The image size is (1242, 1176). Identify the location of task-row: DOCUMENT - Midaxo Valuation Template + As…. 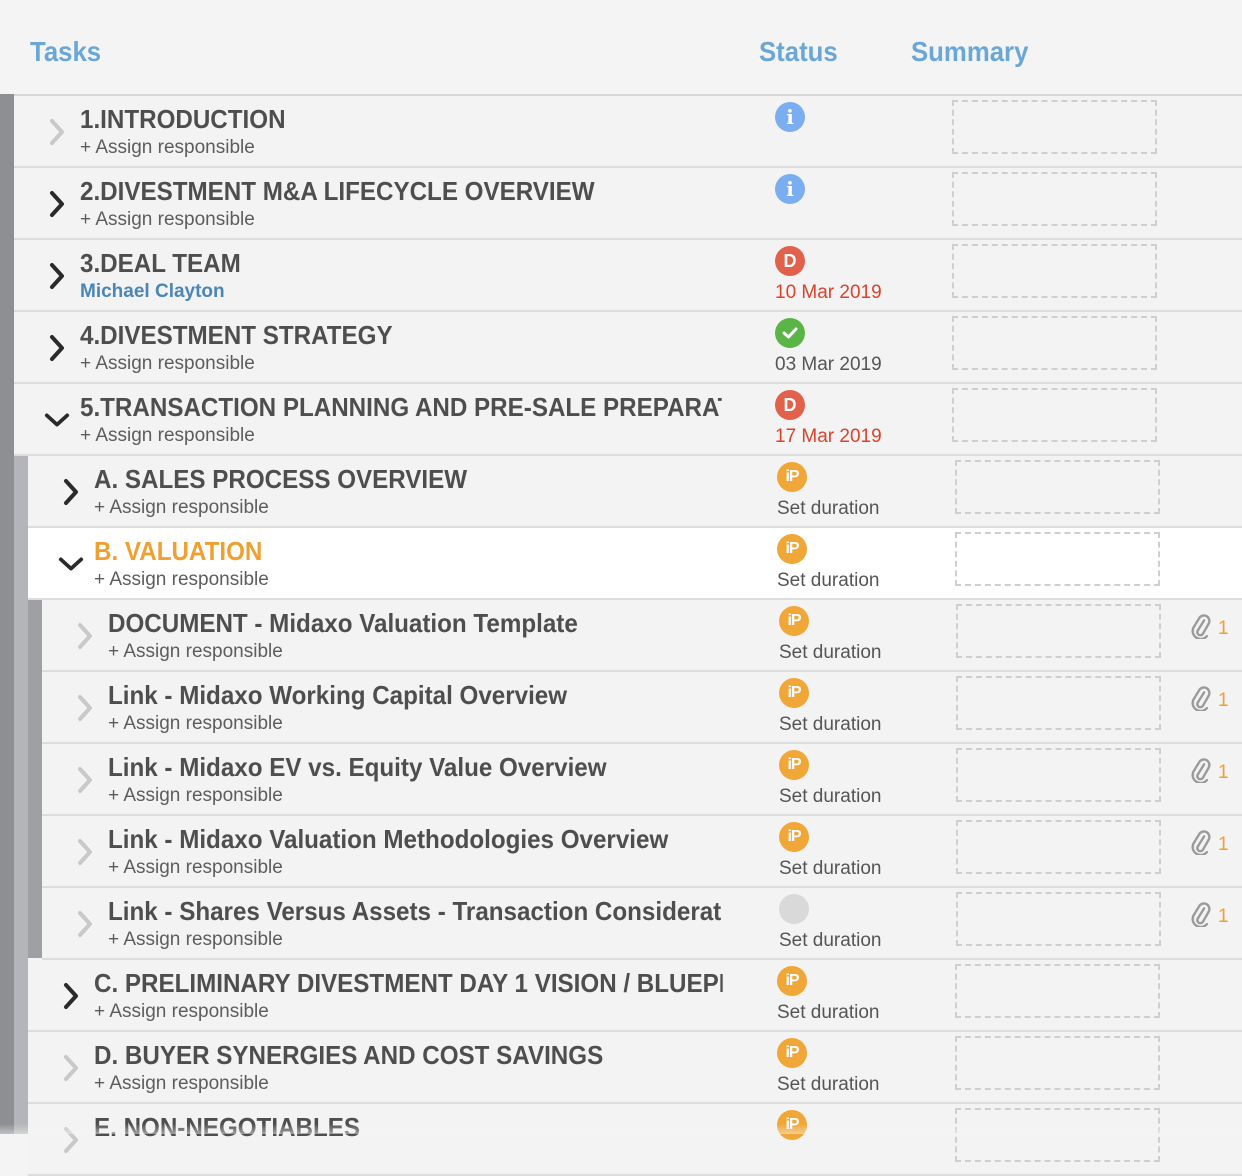
(642, 636).